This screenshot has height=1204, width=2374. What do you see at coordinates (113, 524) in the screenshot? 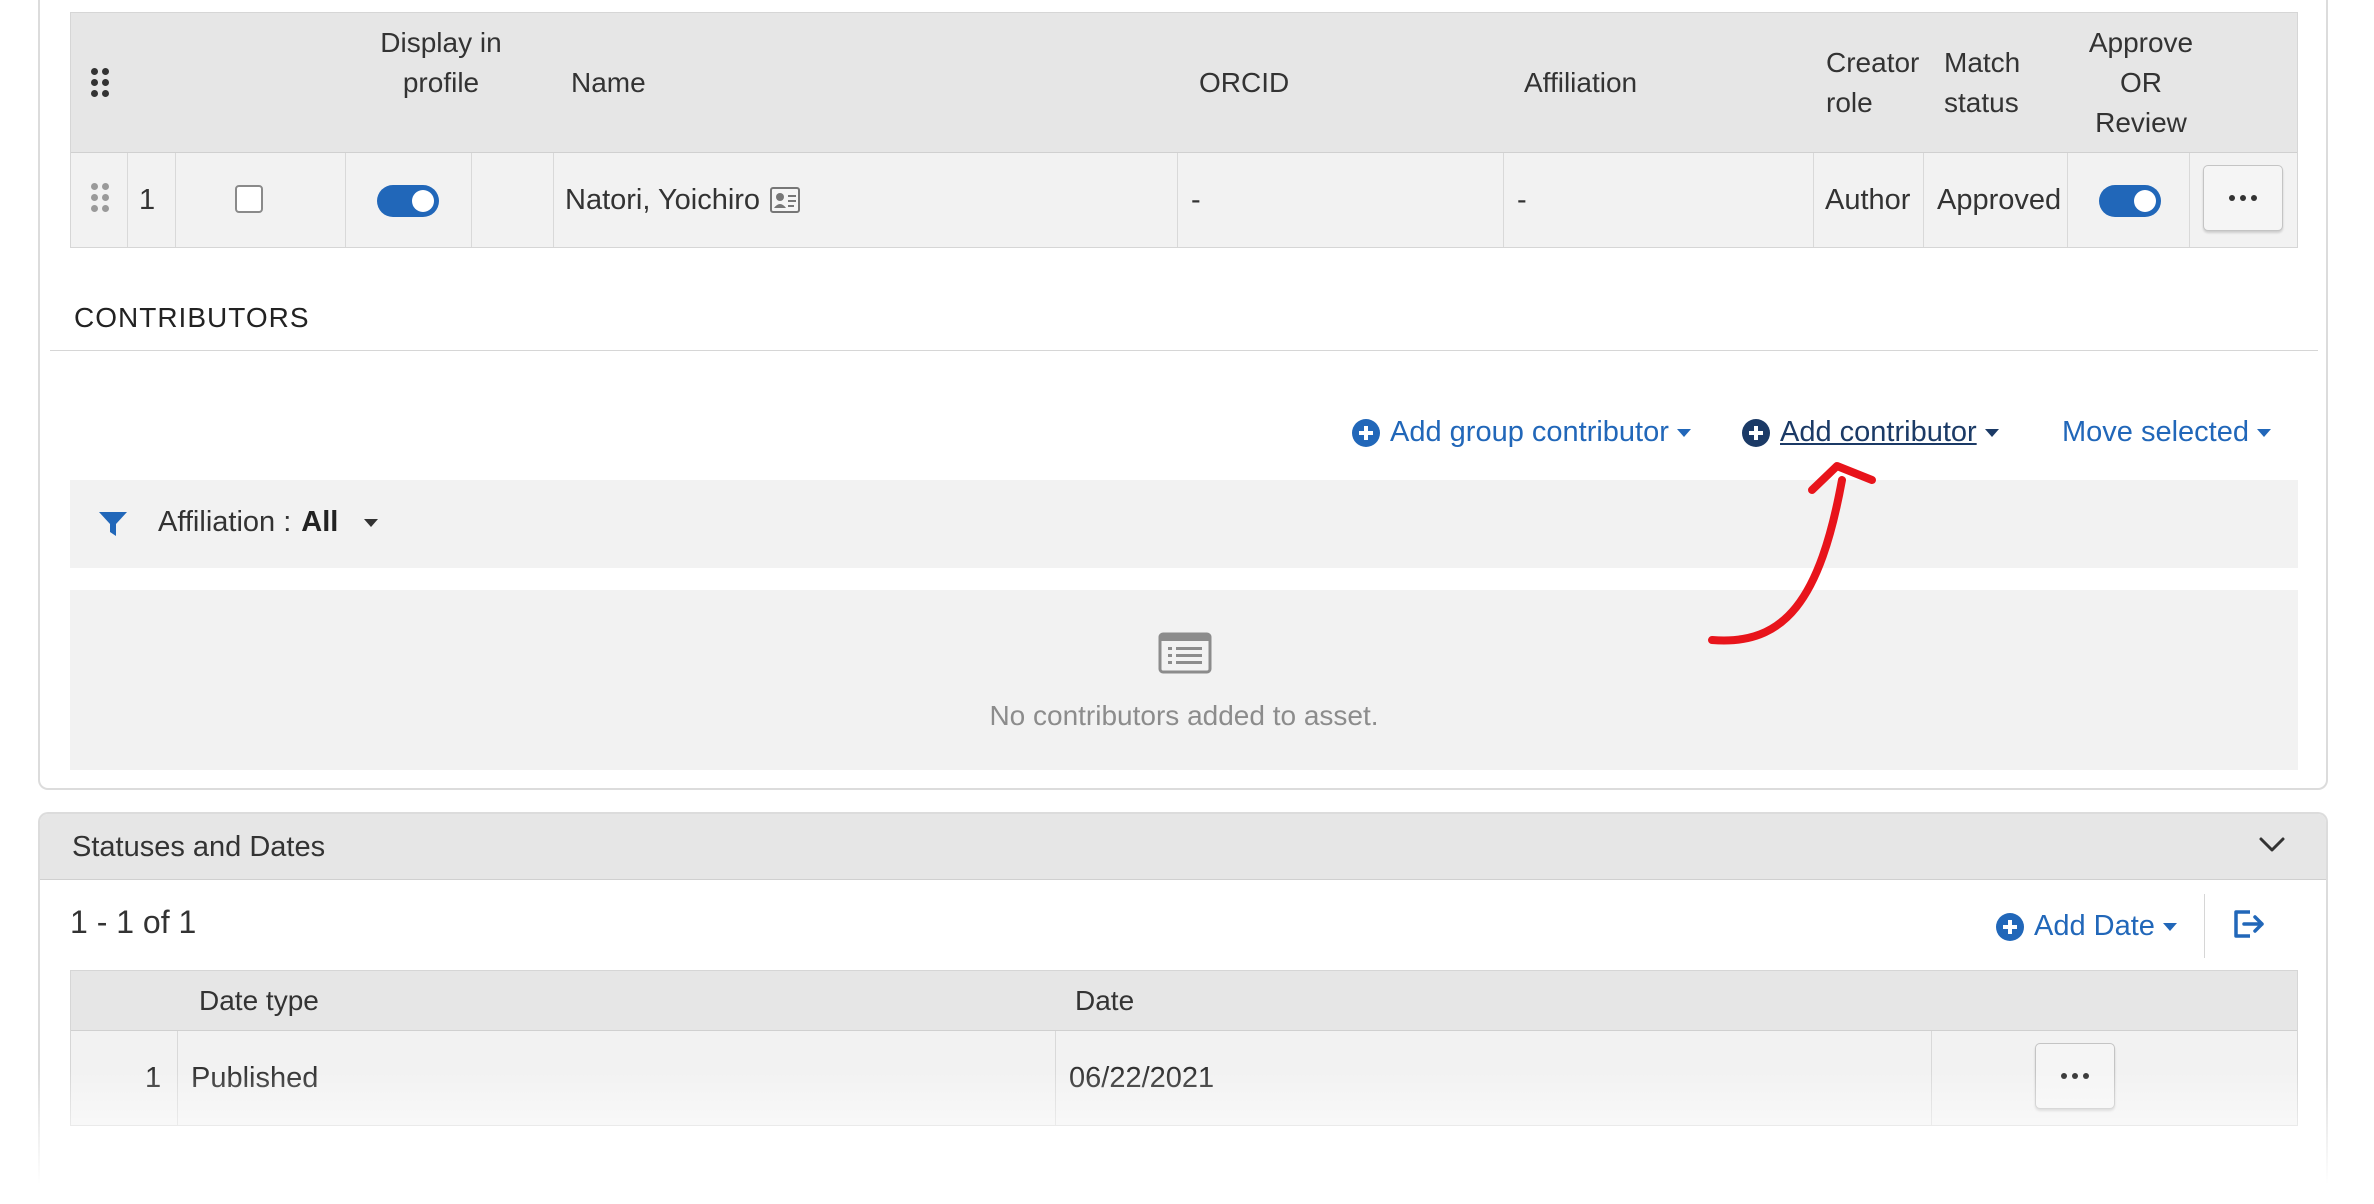
I see `filter-icon` at bounding box center [113, 524].